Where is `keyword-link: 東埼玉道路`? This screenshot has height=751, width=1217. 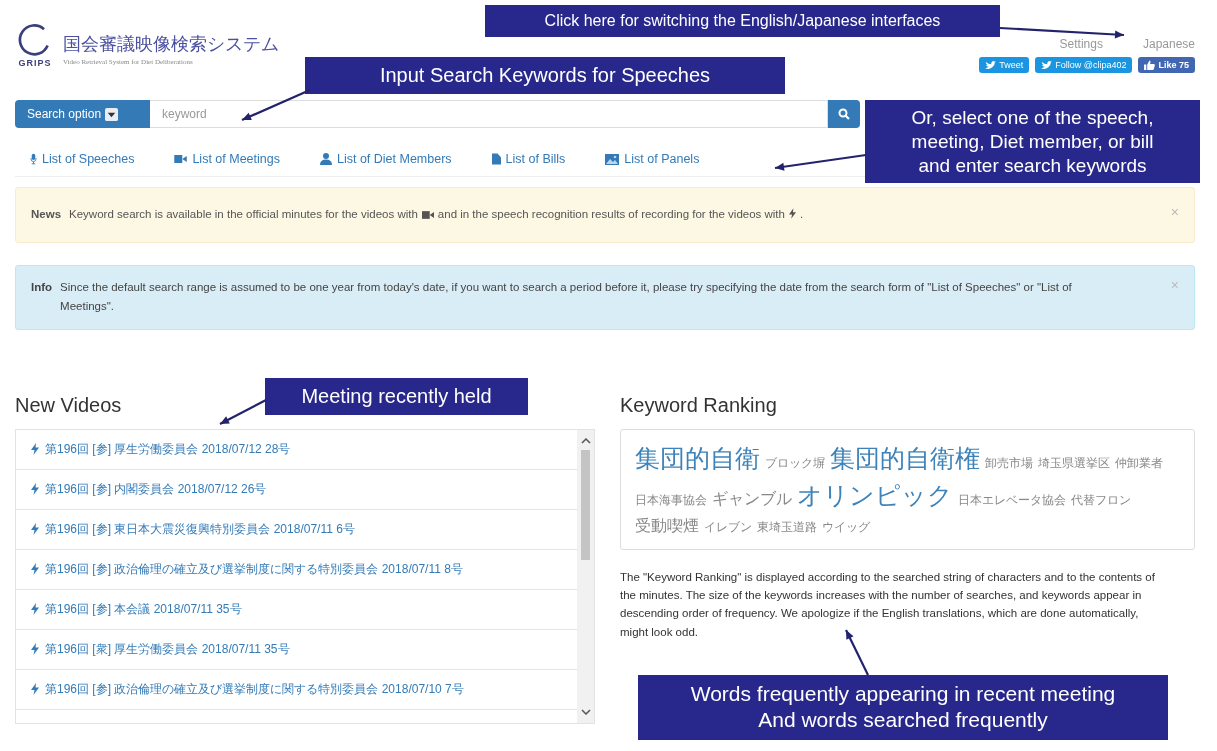
keyword-link: 東埼玉道路 is located at coordinates (787, 527).